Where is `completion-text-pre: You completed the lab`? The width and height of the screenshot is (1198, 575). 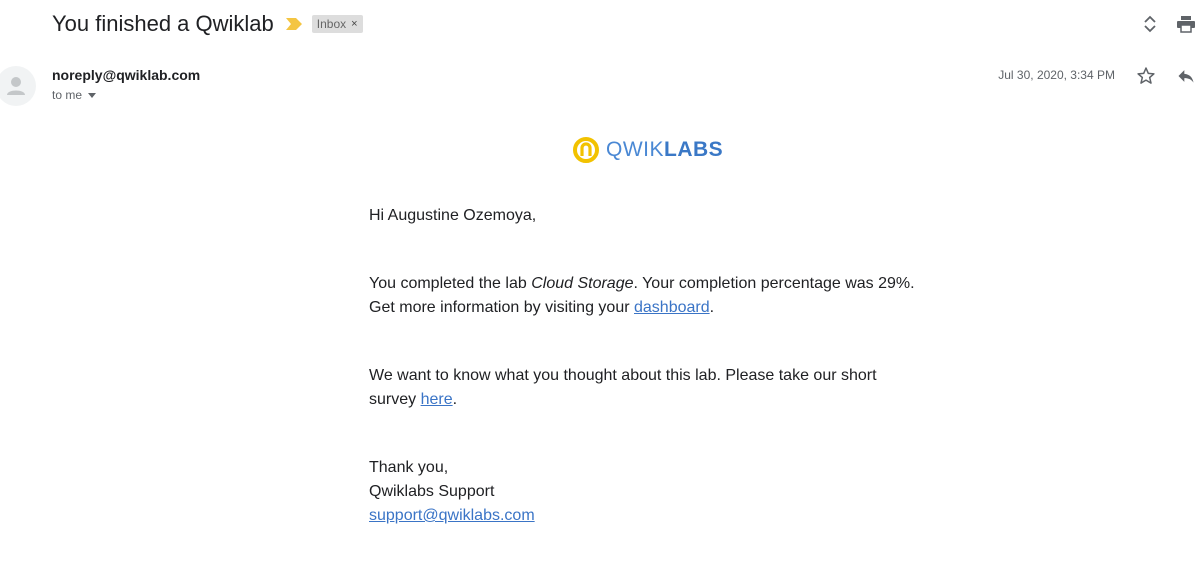 completion-text-pre: You completed the lab is located at coordinates (450, 283).